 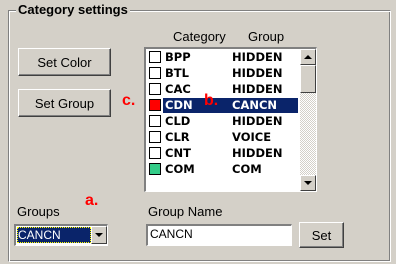 What do you see at coordinates (38, 211) in the screenshot?
I see `groups-label: Groups` at bounding box center [38, 211].